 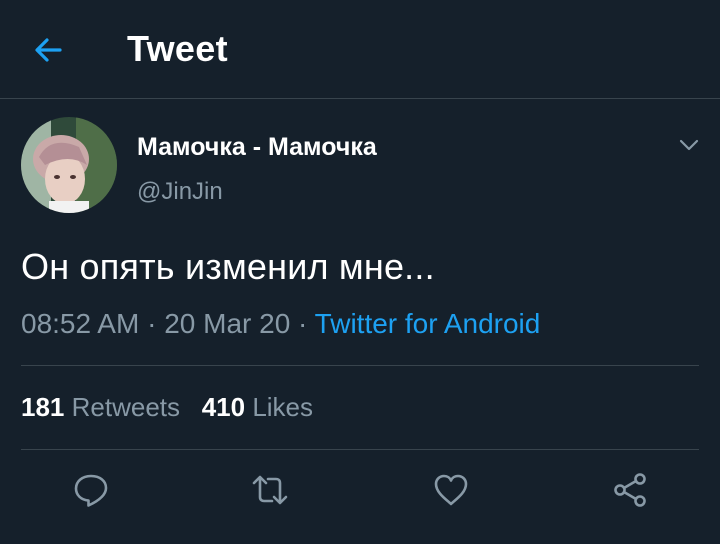 I want to click on retweet-icon, so click(x=270, y=490).